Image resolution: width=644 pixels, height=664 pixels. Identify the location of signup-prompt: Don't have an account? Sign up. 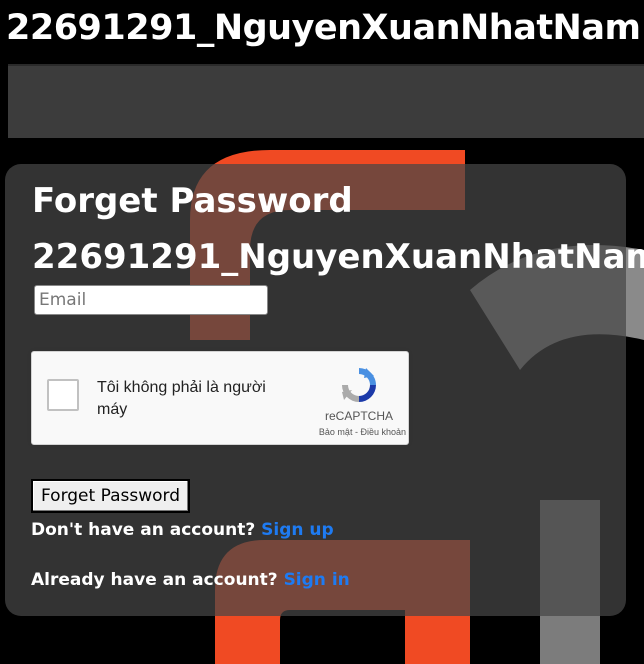
(182, 530).